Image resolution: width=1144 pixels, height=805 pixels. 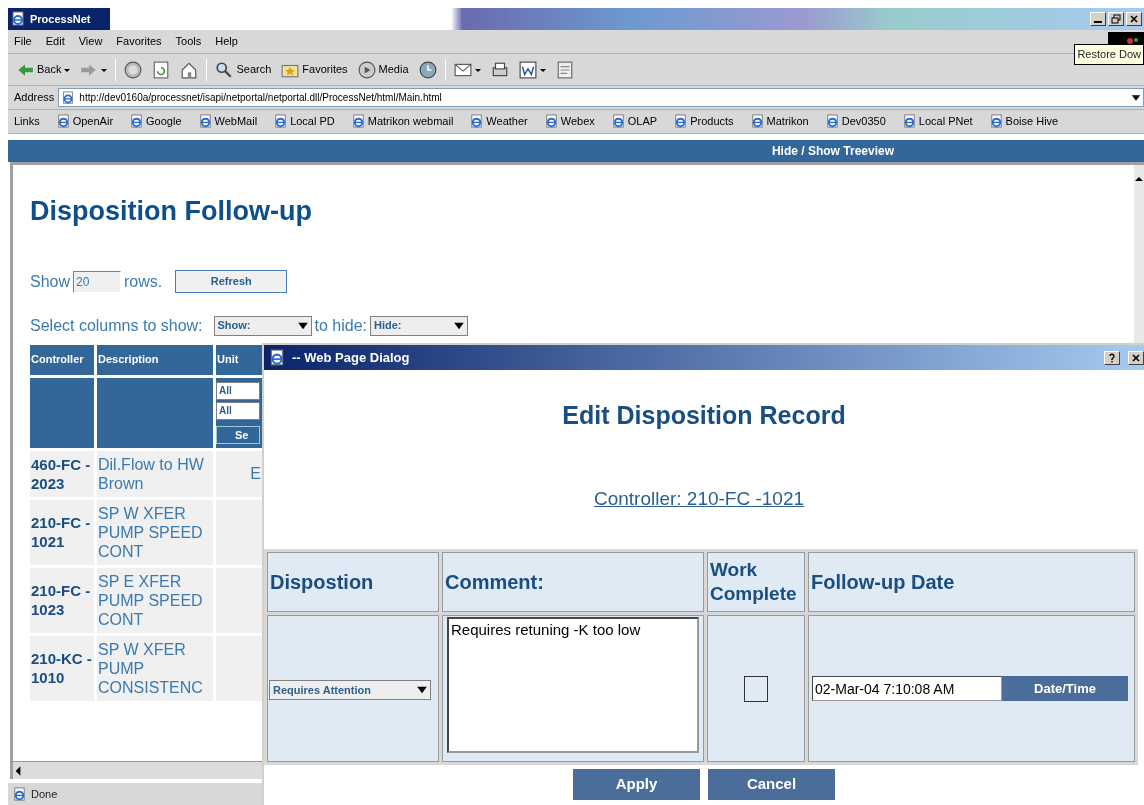 What do you see at coordinates (189, 69) in the screenshot?
I see `home-icon` at bounding box center [189, 69].